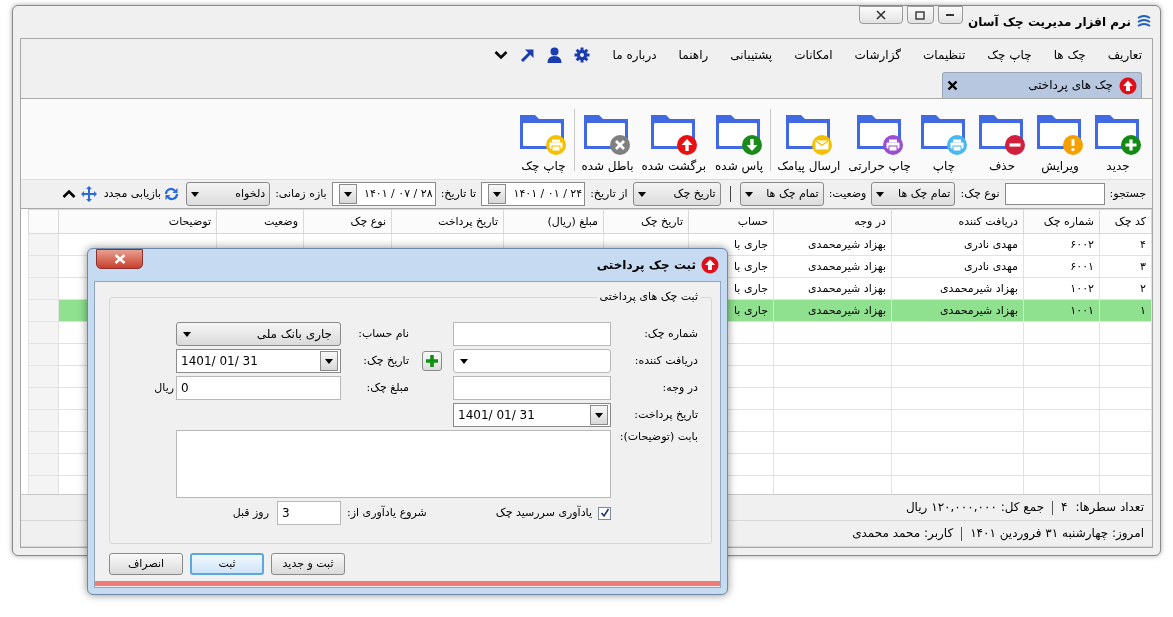 The image size is (1173, 617). I want to click on menu-item: راهنما, so click(693, 55).